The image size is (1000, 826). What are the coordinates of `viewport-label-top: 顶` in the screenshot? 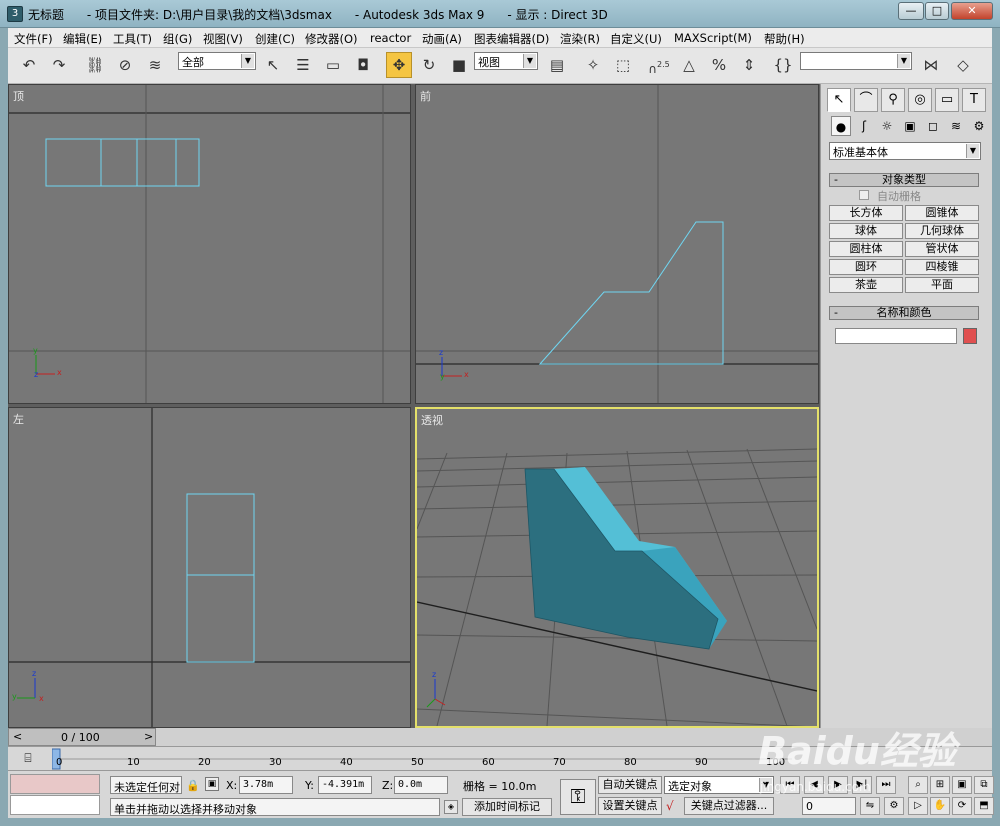 It's located at (18, 96).